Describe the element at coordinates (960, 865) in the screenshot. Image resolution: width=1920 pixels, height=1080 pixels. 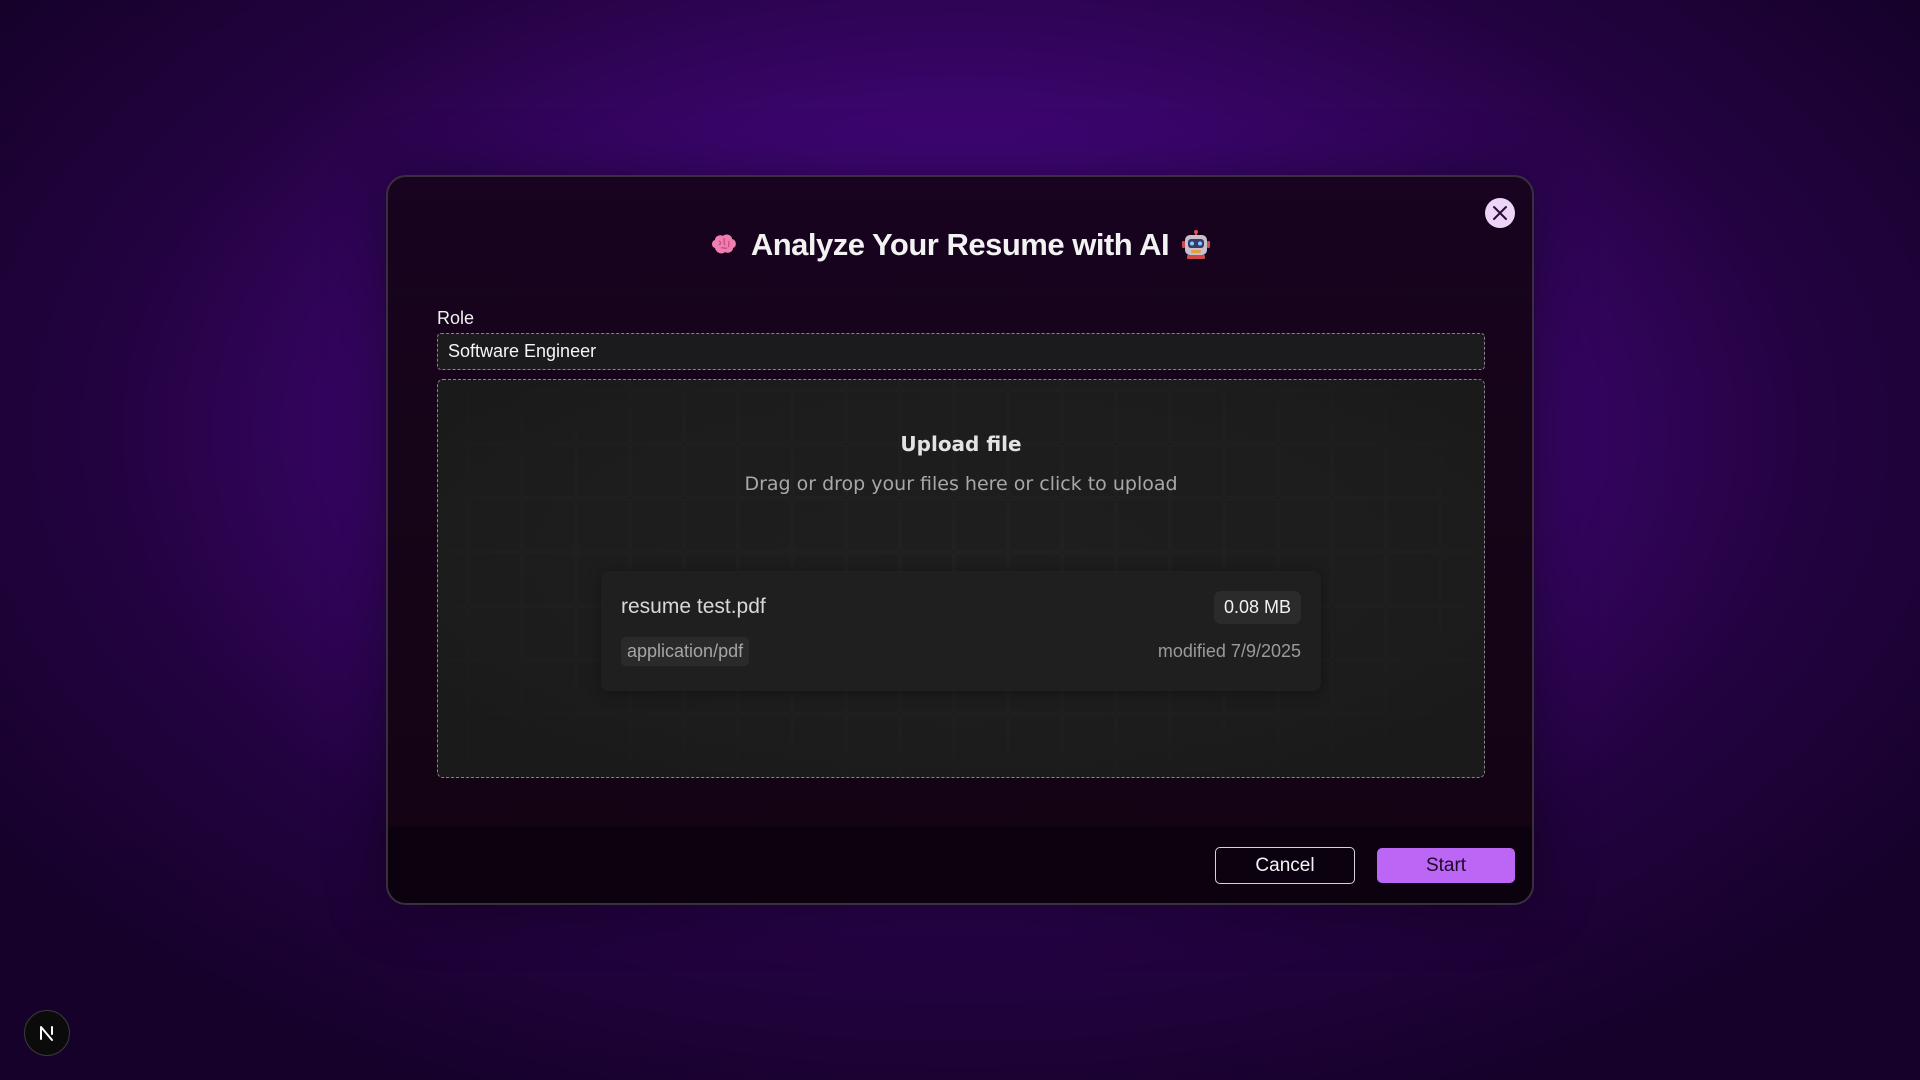
I see `dialog-footer: Cancel Start` at that location.